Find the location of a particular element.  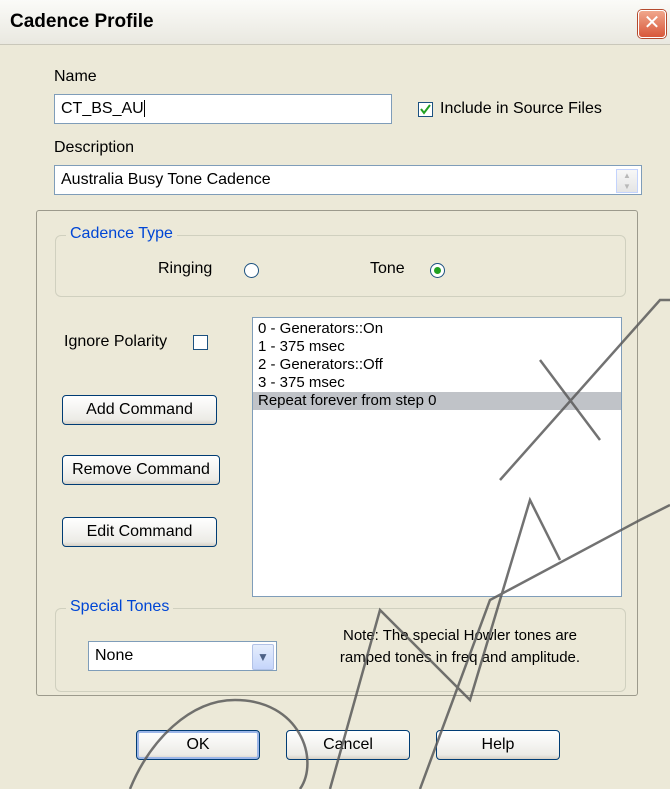

note-line-2: ramped tones in freq and amplitude. is located at coordinates (460, 657).